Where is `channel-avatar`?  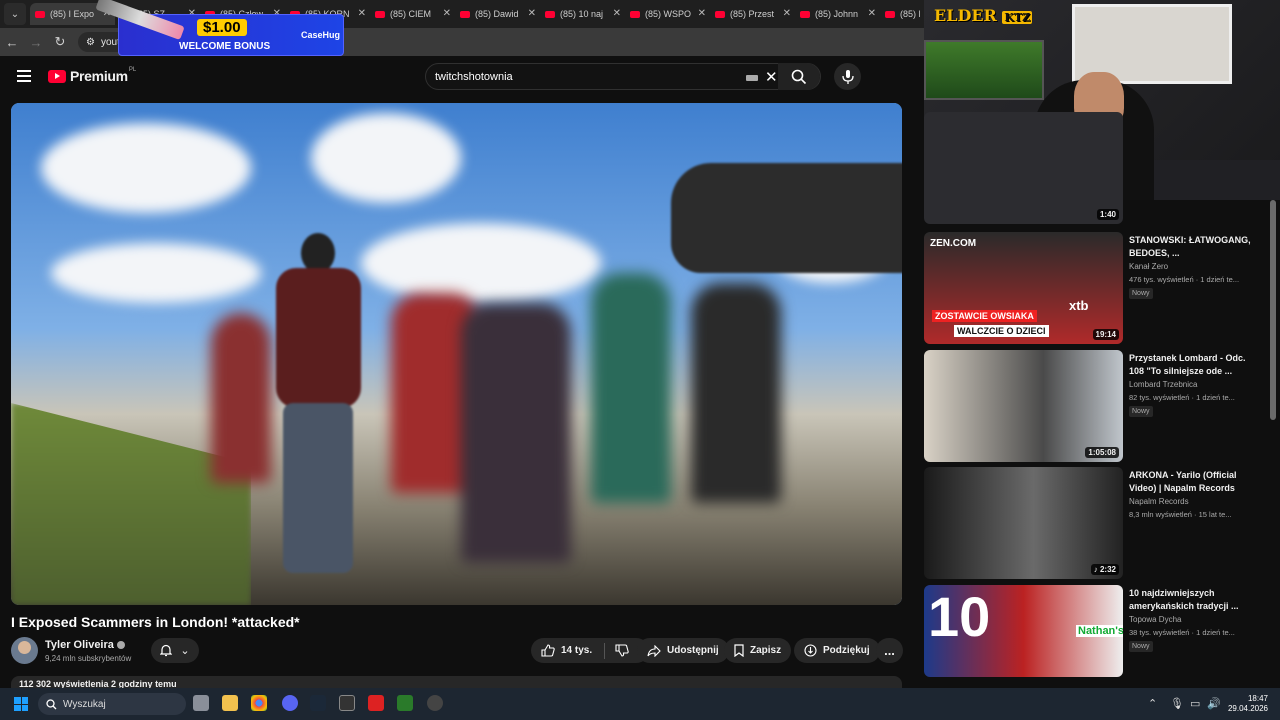
channel-avatar is located at coordinates (24, 650).